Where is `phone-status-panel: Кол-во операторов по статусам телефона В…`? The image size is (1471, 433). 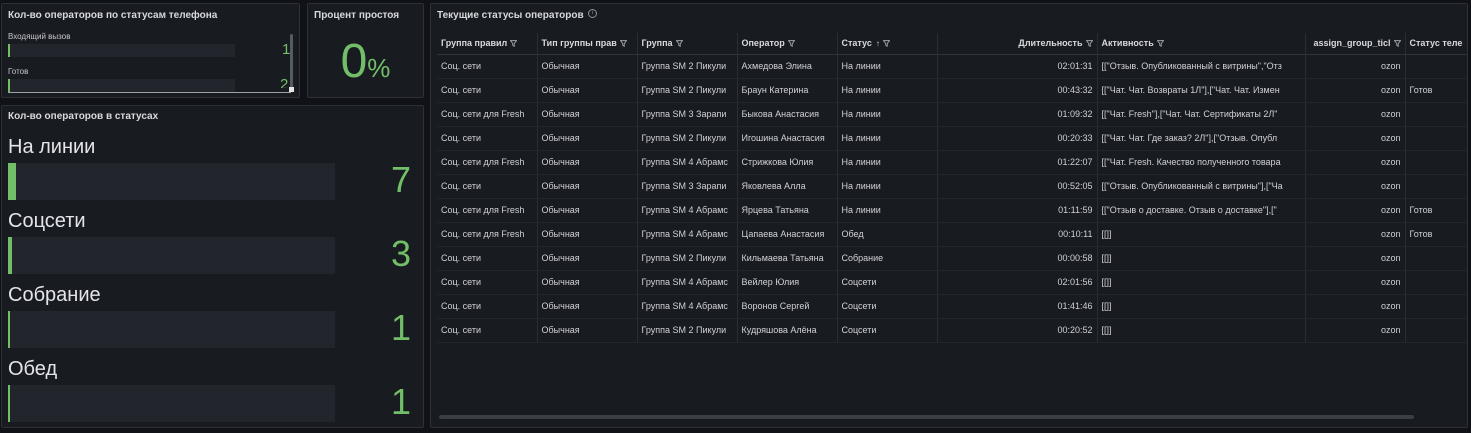
phone-status-panel: Кол-во операторов по статусам телефона В… is located at coordinates (150, 50).